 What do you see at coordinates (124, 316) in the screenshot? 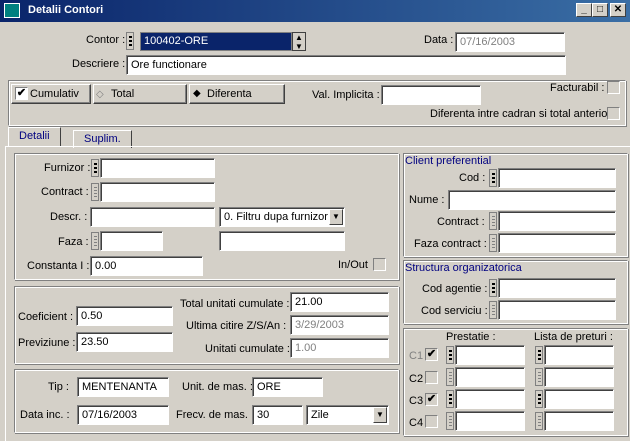
I see `coeficient-field: 0.50` at bounding box center [124, 316].